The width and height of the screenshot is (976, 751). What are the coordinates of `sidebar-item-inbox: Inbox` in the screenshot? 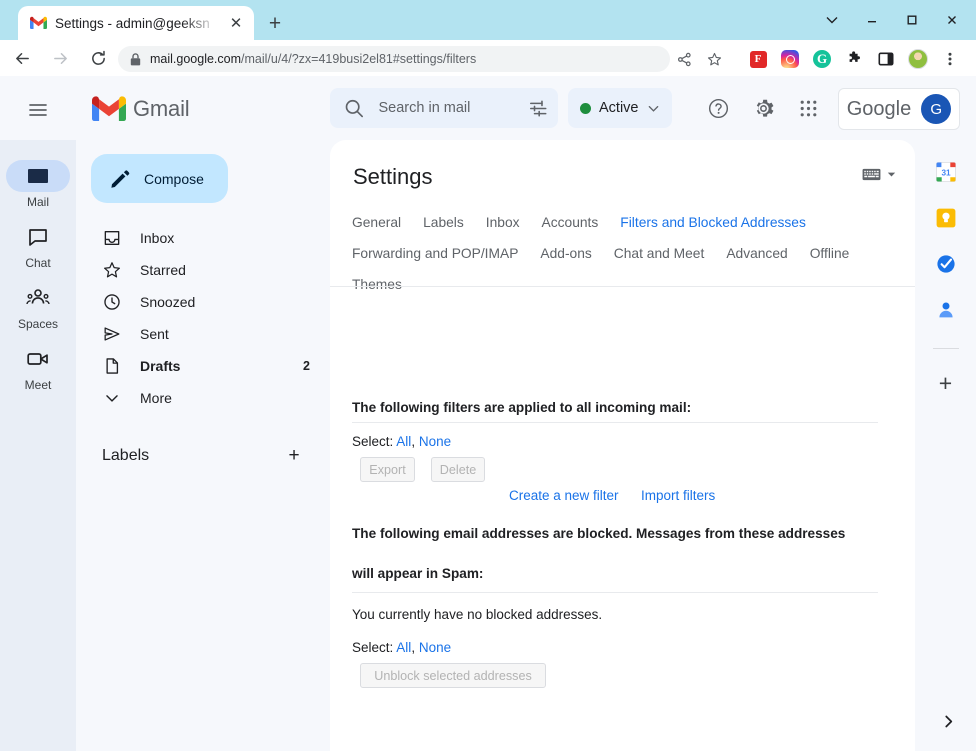 It's located at (203, 238).